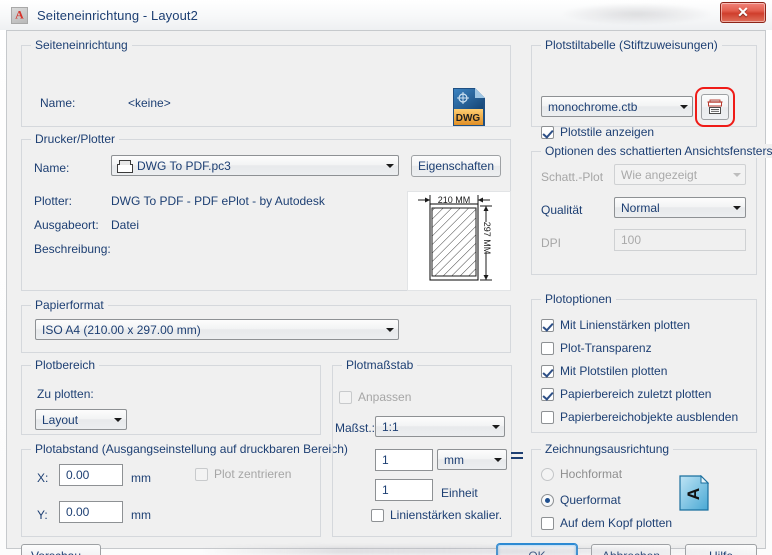  Describe the element at coordinates (255, 165) in the screenshot. I see `printer-name-combo: DWG To PDF.pc3` at that location.